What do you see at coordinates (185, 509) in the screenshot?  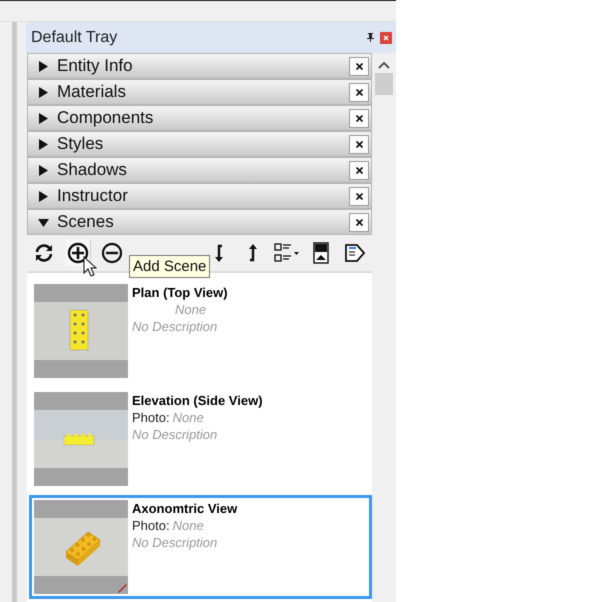 I see `scene-title: Axonomtric View` at bounding box center [185, 509].